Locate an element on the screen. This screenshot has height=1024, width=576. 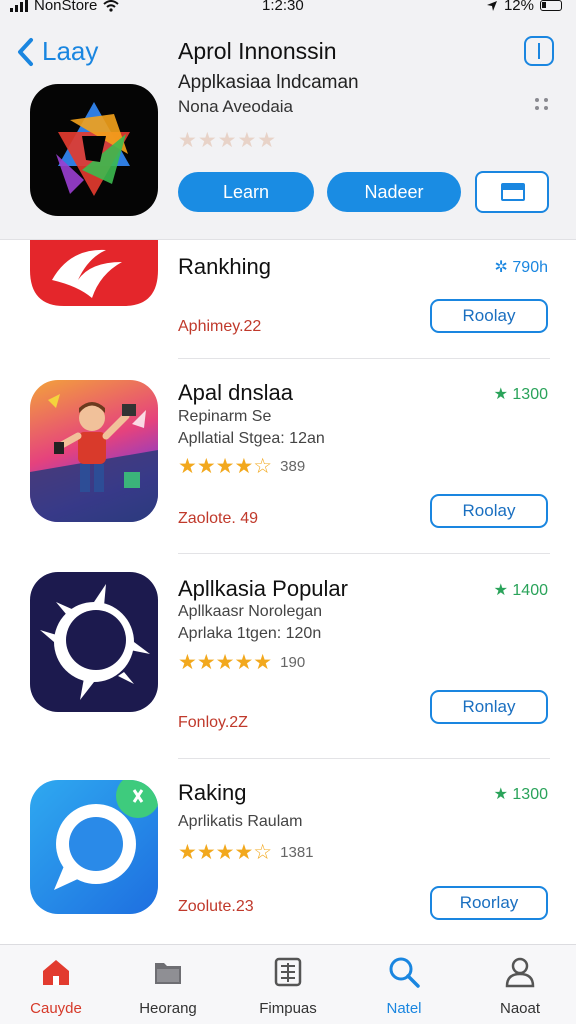
app-price: Fonloy.2Z is located at coordinates (213, 722).